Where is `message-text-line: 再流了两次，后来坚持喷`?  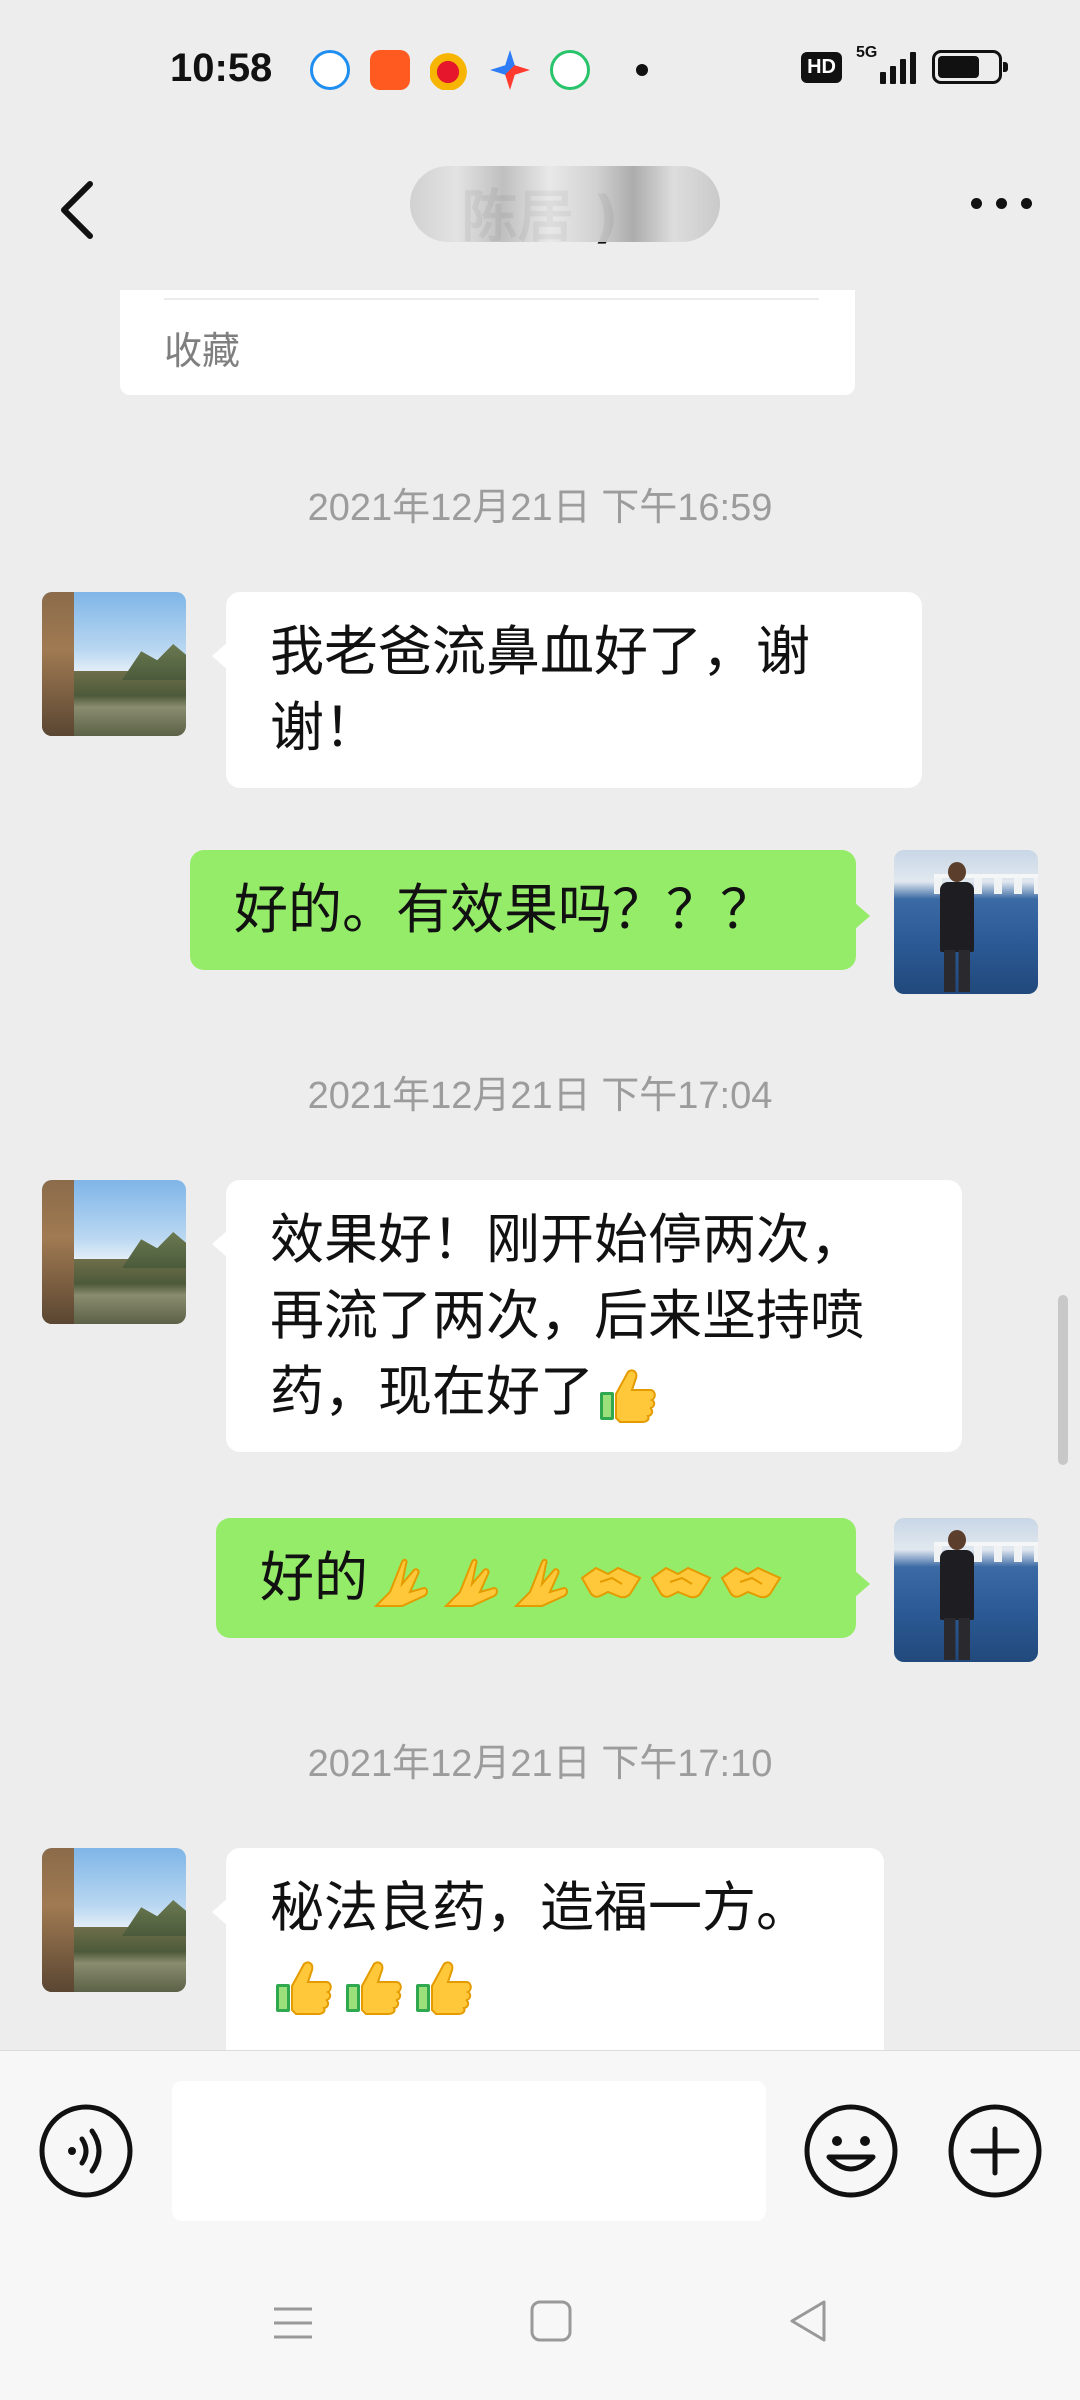 message-text-line: 再流了两次，后来坚持喷 is located at coordinates (567, 1315).